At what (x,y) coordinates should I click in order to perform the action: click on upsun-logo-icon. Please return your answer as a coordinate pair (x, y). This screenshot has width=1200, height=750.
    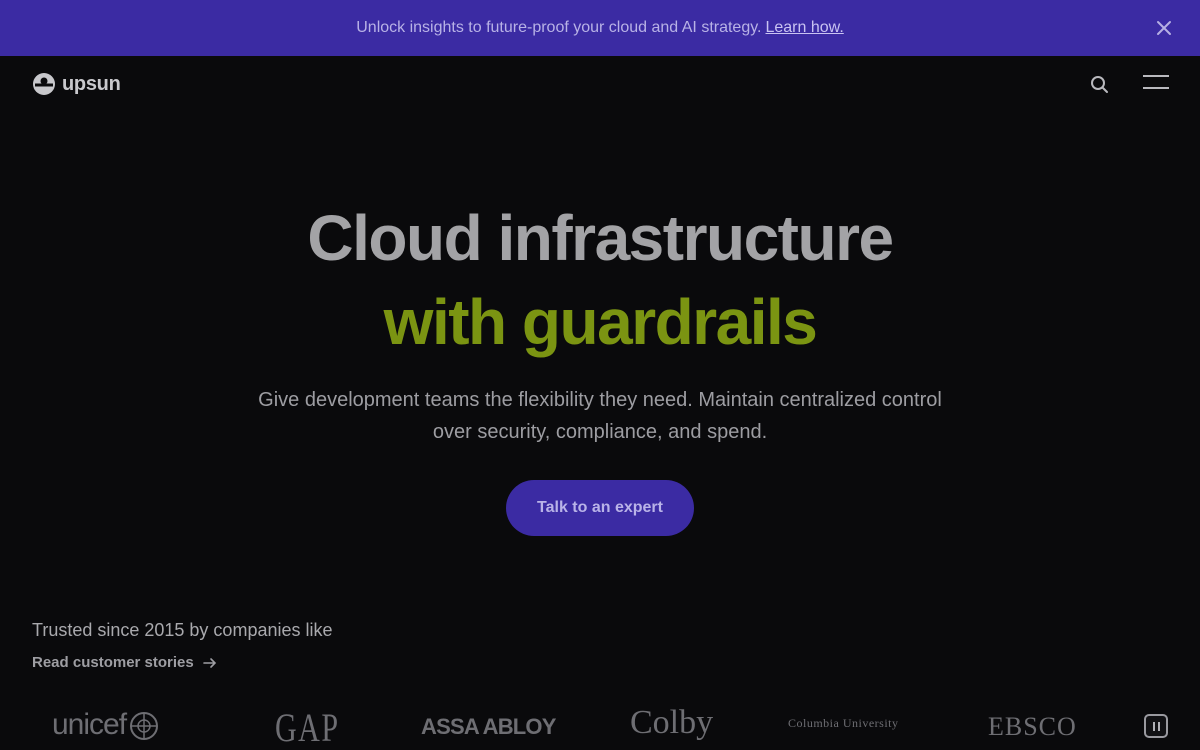
    Looking at the image, I should click on (44, 84).